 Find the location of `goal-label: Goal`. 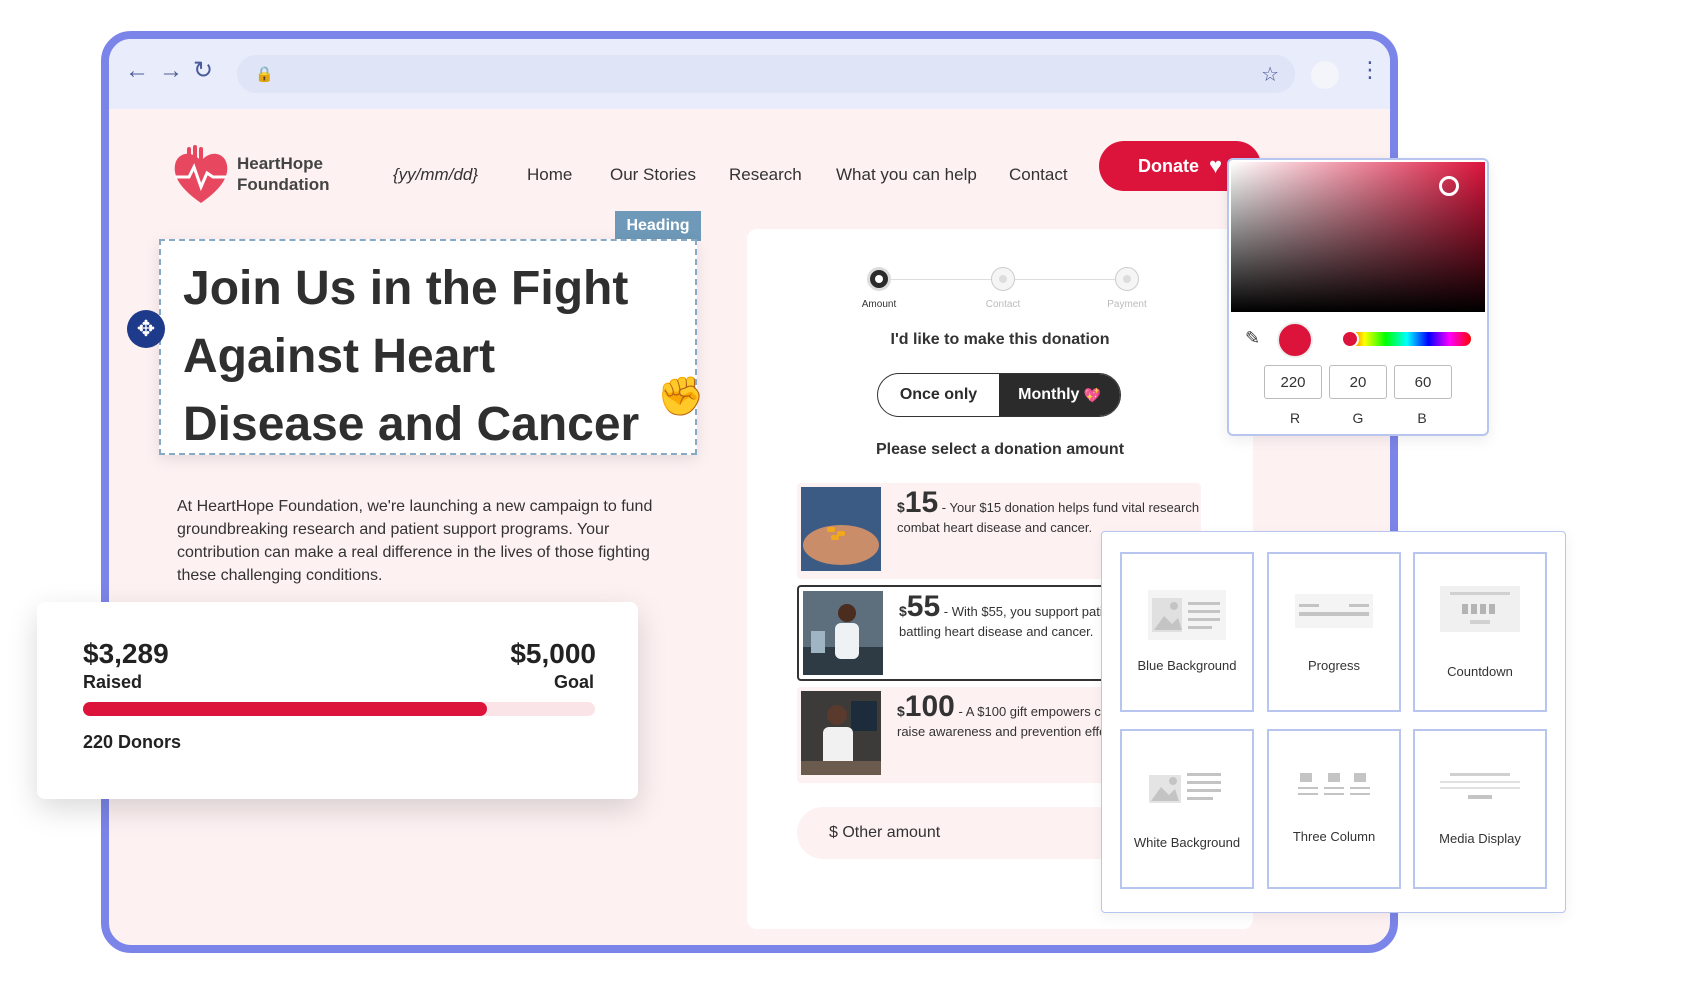

goal-label: Goal is located at coordinates (573, 682).